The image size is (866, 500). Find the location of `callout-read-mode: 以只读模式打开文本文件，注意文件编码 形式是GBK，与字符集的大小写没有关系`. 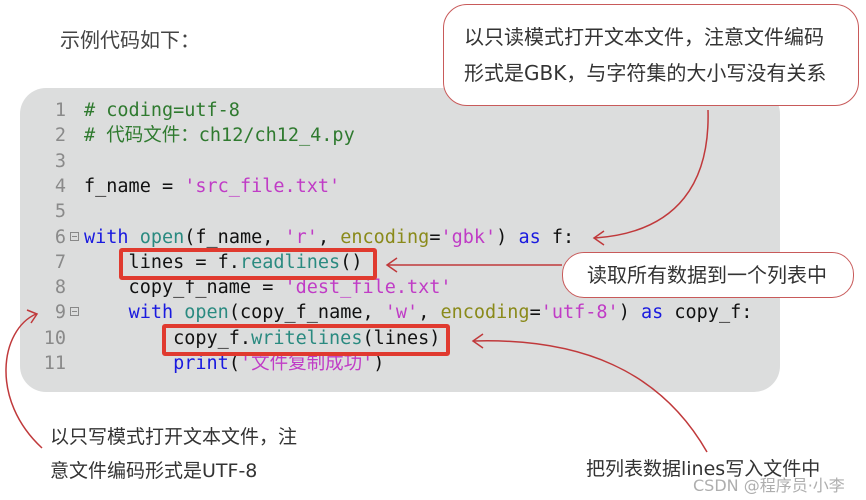

callout-read-mode: 以只读模式打开文本文件，注意文件编码 形式是GBK，与字符集的大小写没有关系 is located at coordinates (651, 55).